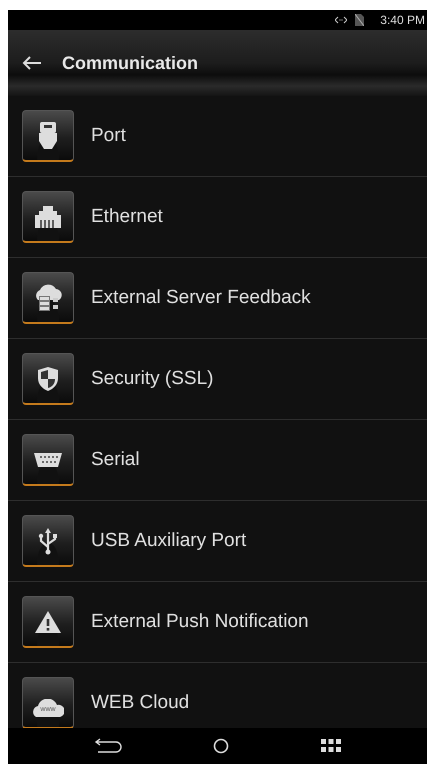 The image size is (427, 764). Describe the element at coordinates (48, 379) in the screenshot. I see `shield-icon` at that location.